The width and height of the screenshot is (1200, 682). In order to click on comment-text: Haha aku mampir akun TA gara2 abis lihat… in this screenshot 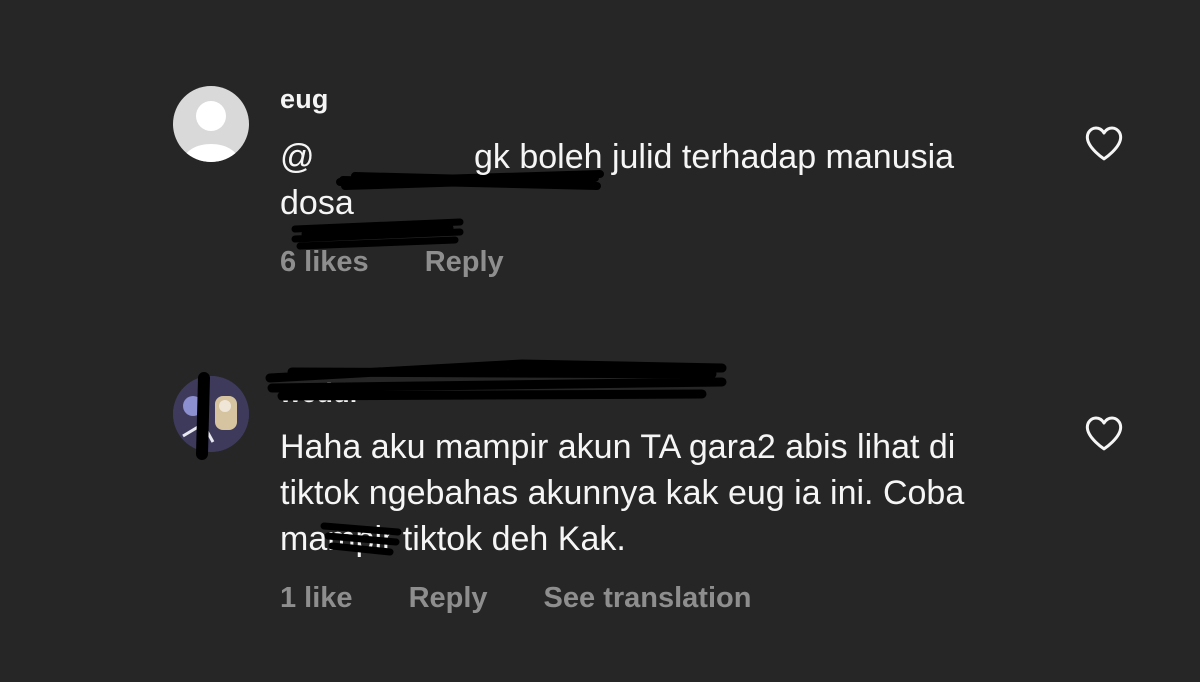, I will do `click(622, 493)`.